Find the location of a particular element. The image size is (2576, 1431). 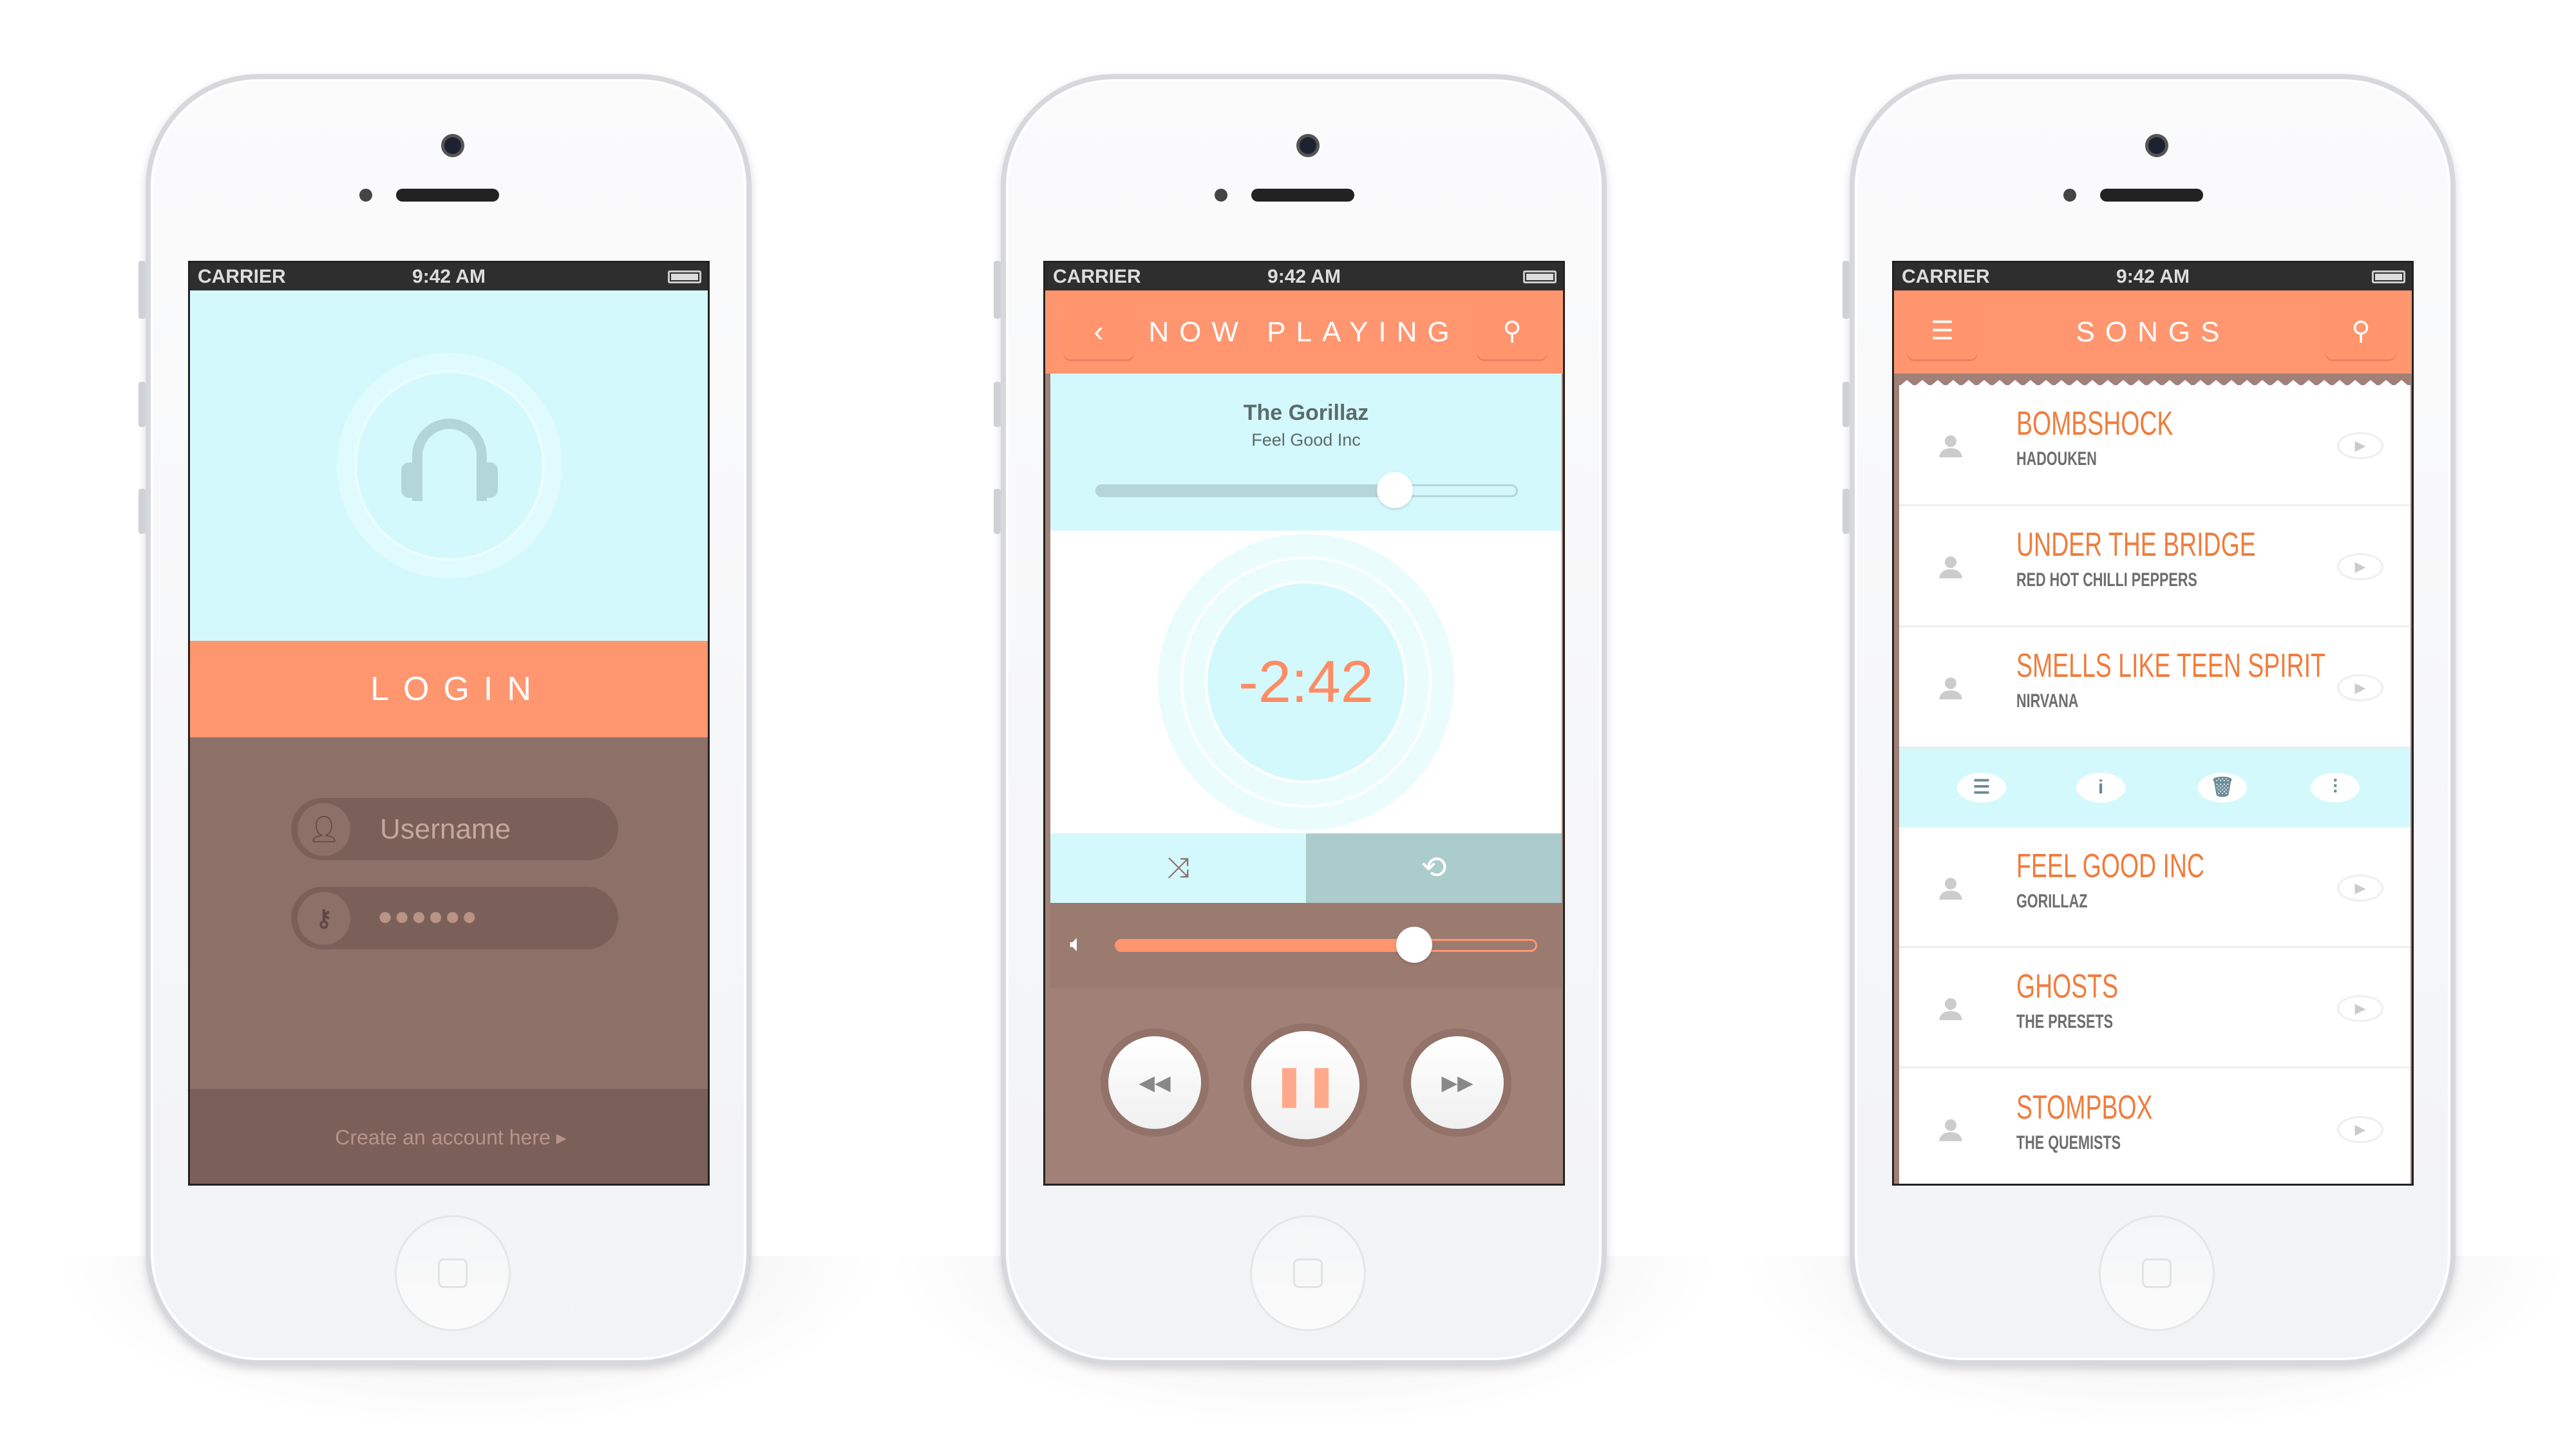

trash-icon: 🗑︎ is located at coordinates (2222, 787).